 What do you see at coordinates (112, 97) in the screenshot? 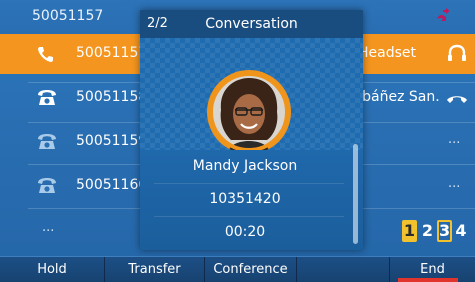
I see `line-label: 50051158` at bounding box center [112, 97].